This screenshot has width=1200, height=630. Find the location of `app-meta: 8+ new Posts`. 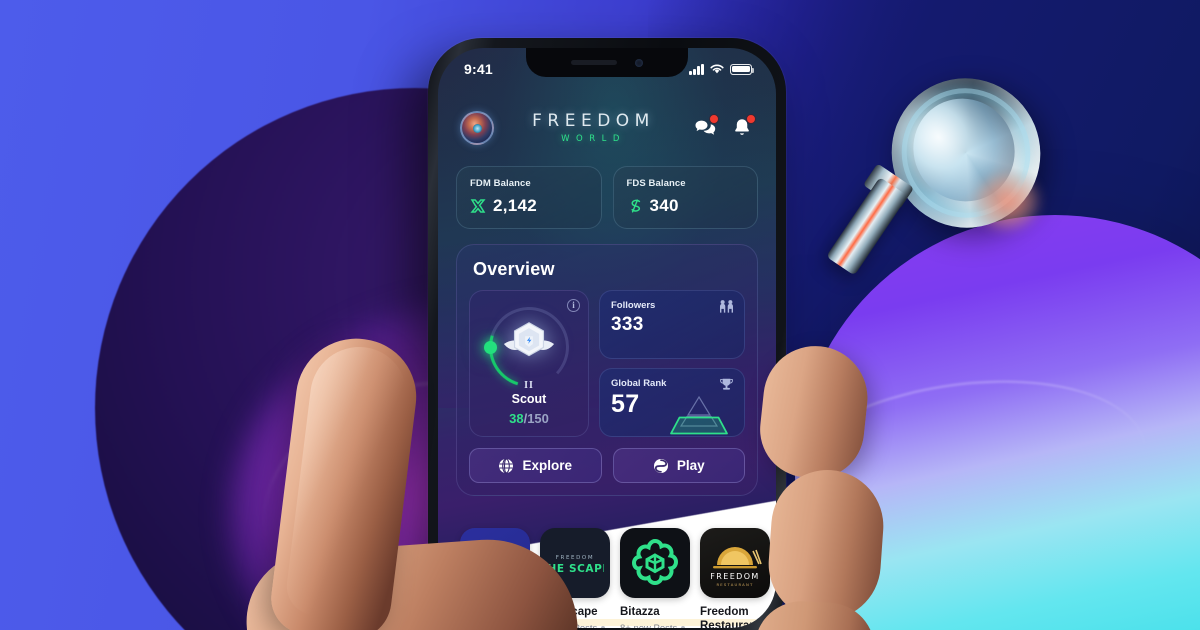

app-meta: 8+ new Posts is located at coordinates (655, 625).